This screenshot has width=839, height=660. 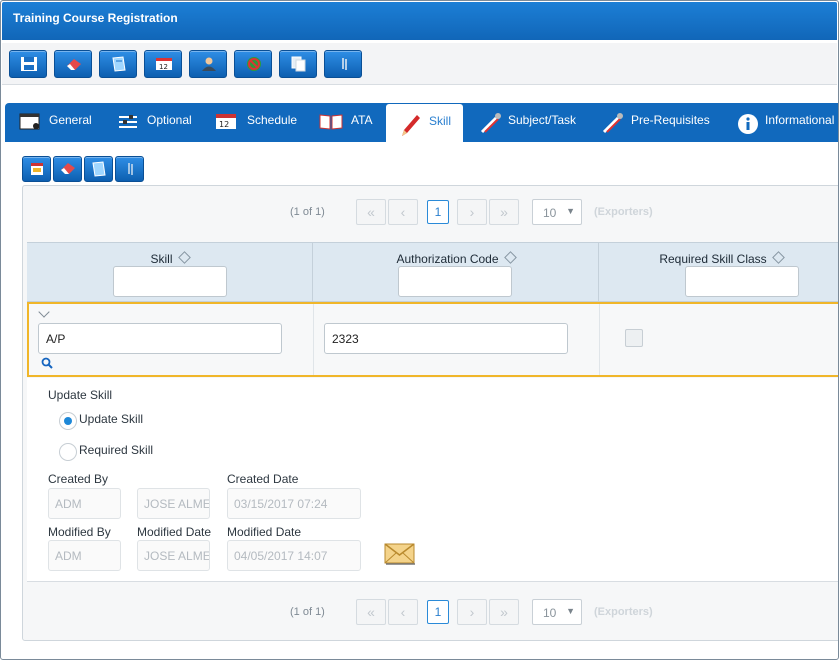 What do you see at coordinates (47, 363) in the screenshot?
I see `search-icon` at bounding box center [47, 363].